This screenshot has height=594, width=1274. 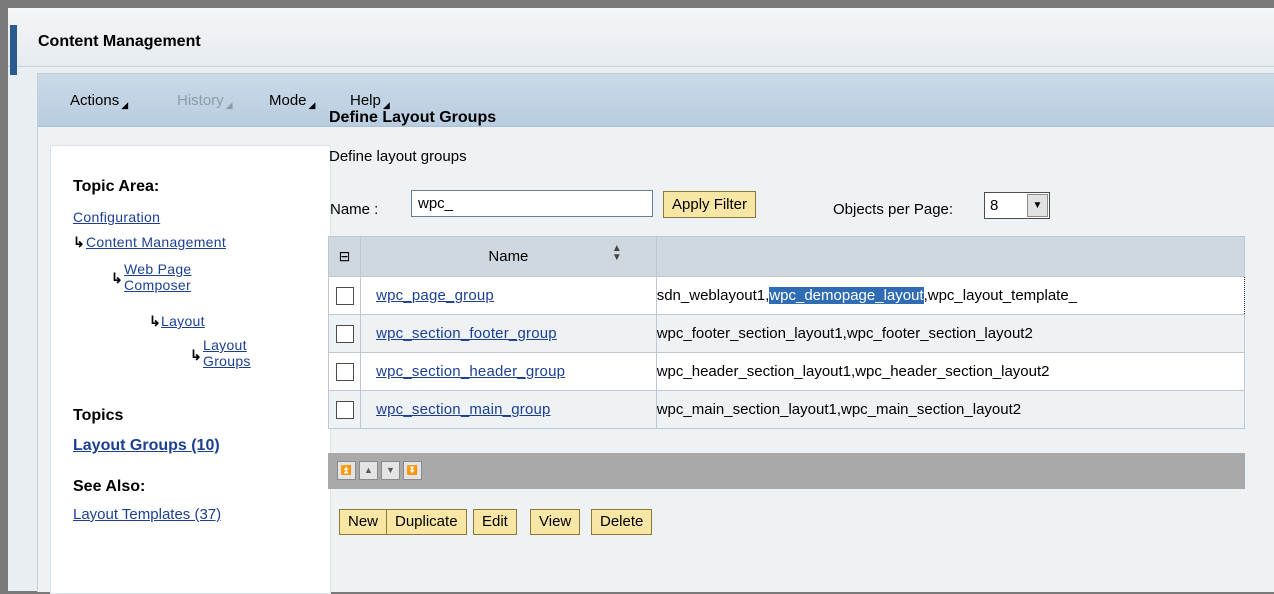 I want to click on objects-per-page-select: 8 ▼, so click(x=1017, y=205).